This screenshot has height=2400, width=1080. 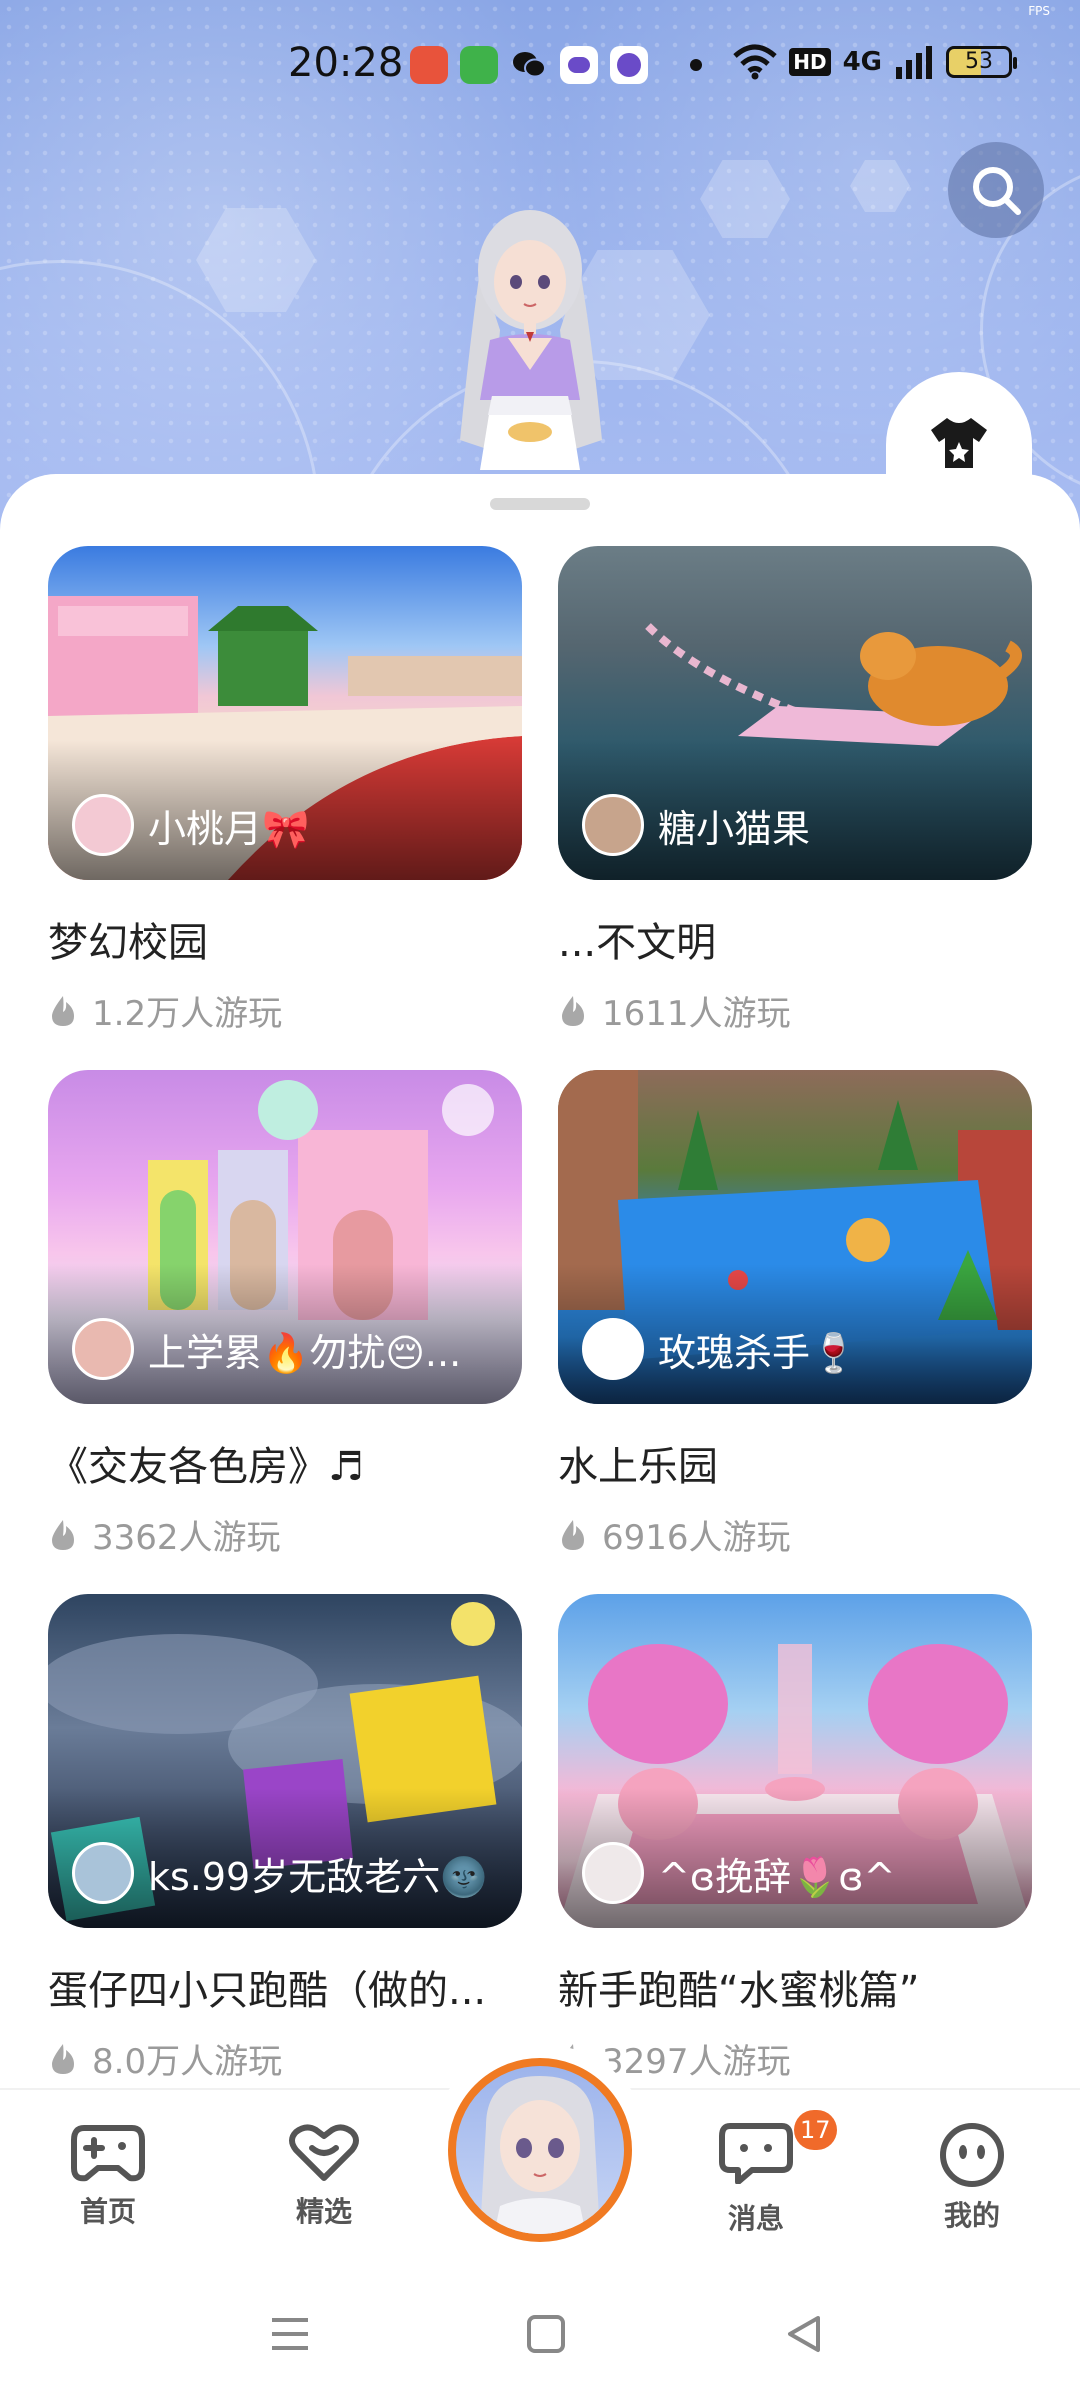 What do you see at coordinates (795, 1534) in the screenshot?
I see `play-count: 6916人游玩` at bounding box center [795, 1534].